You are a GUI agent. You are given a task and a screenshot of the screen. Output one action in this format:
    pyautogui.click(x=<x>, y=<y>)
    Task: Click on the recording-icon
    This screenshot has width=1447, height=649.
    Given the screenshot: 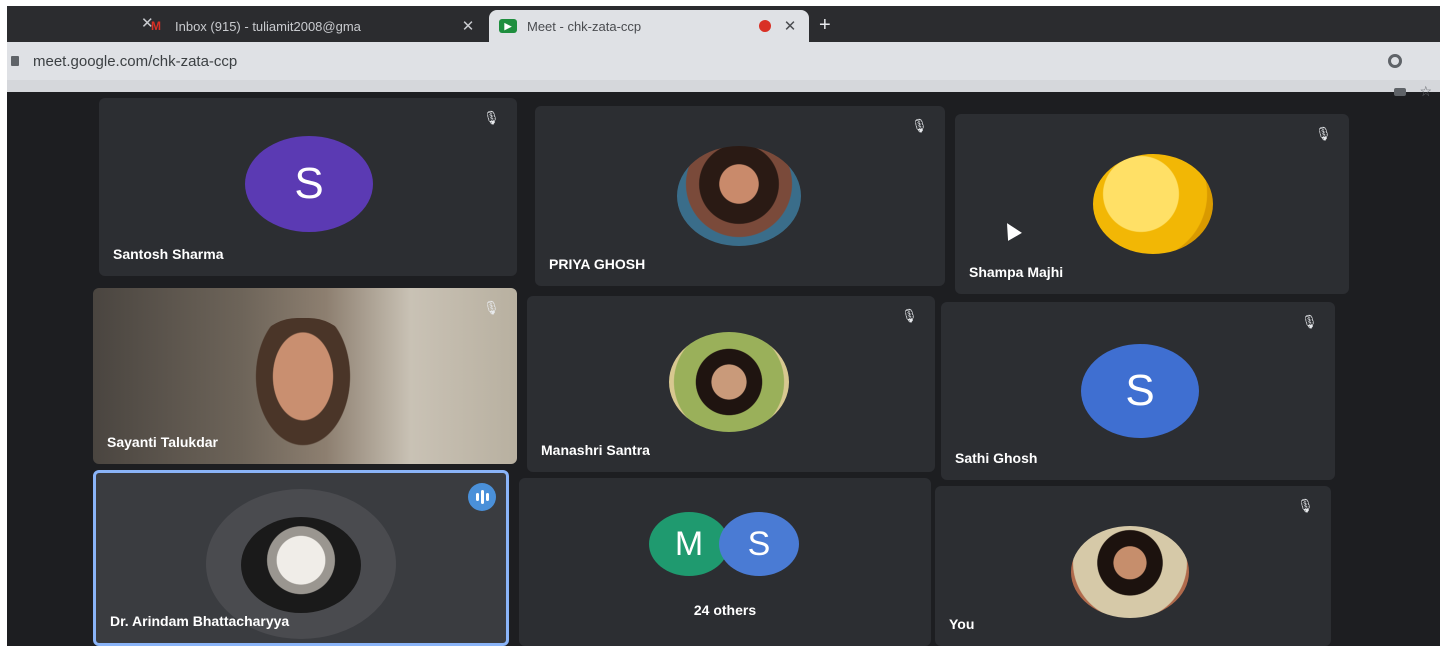 What is the action you would take?
    pyautogui.click(x=765, y=26)
    